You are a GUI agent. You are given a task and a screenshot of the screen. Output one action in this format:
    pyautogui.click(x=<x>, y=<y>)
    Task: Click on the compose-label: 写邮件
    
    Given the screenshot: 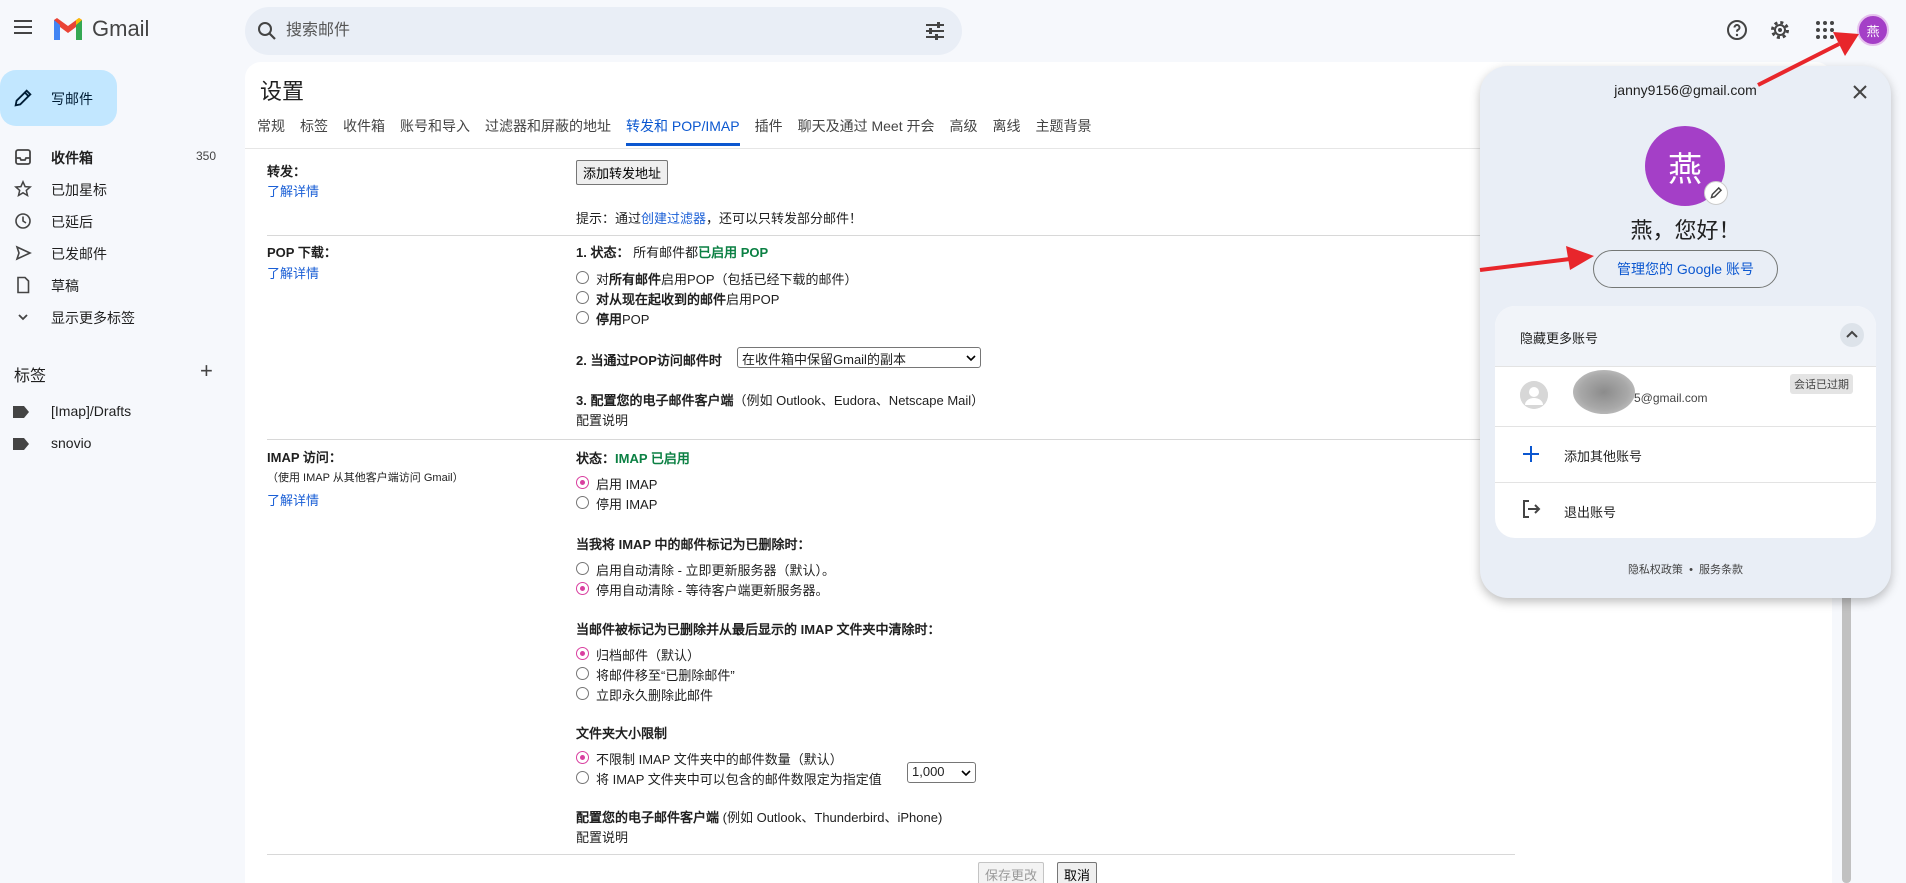 What is the action you would take?
    pyautogui.click(x=72, y=99)
    